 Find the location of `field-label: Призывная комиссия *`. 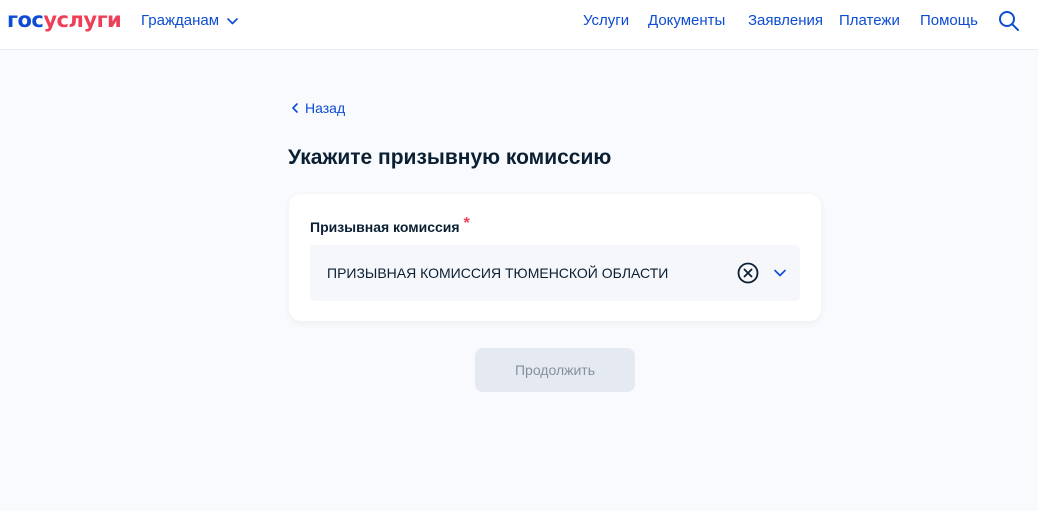

field-label: Призывная комиссия * is located at coordinates (390, 226).